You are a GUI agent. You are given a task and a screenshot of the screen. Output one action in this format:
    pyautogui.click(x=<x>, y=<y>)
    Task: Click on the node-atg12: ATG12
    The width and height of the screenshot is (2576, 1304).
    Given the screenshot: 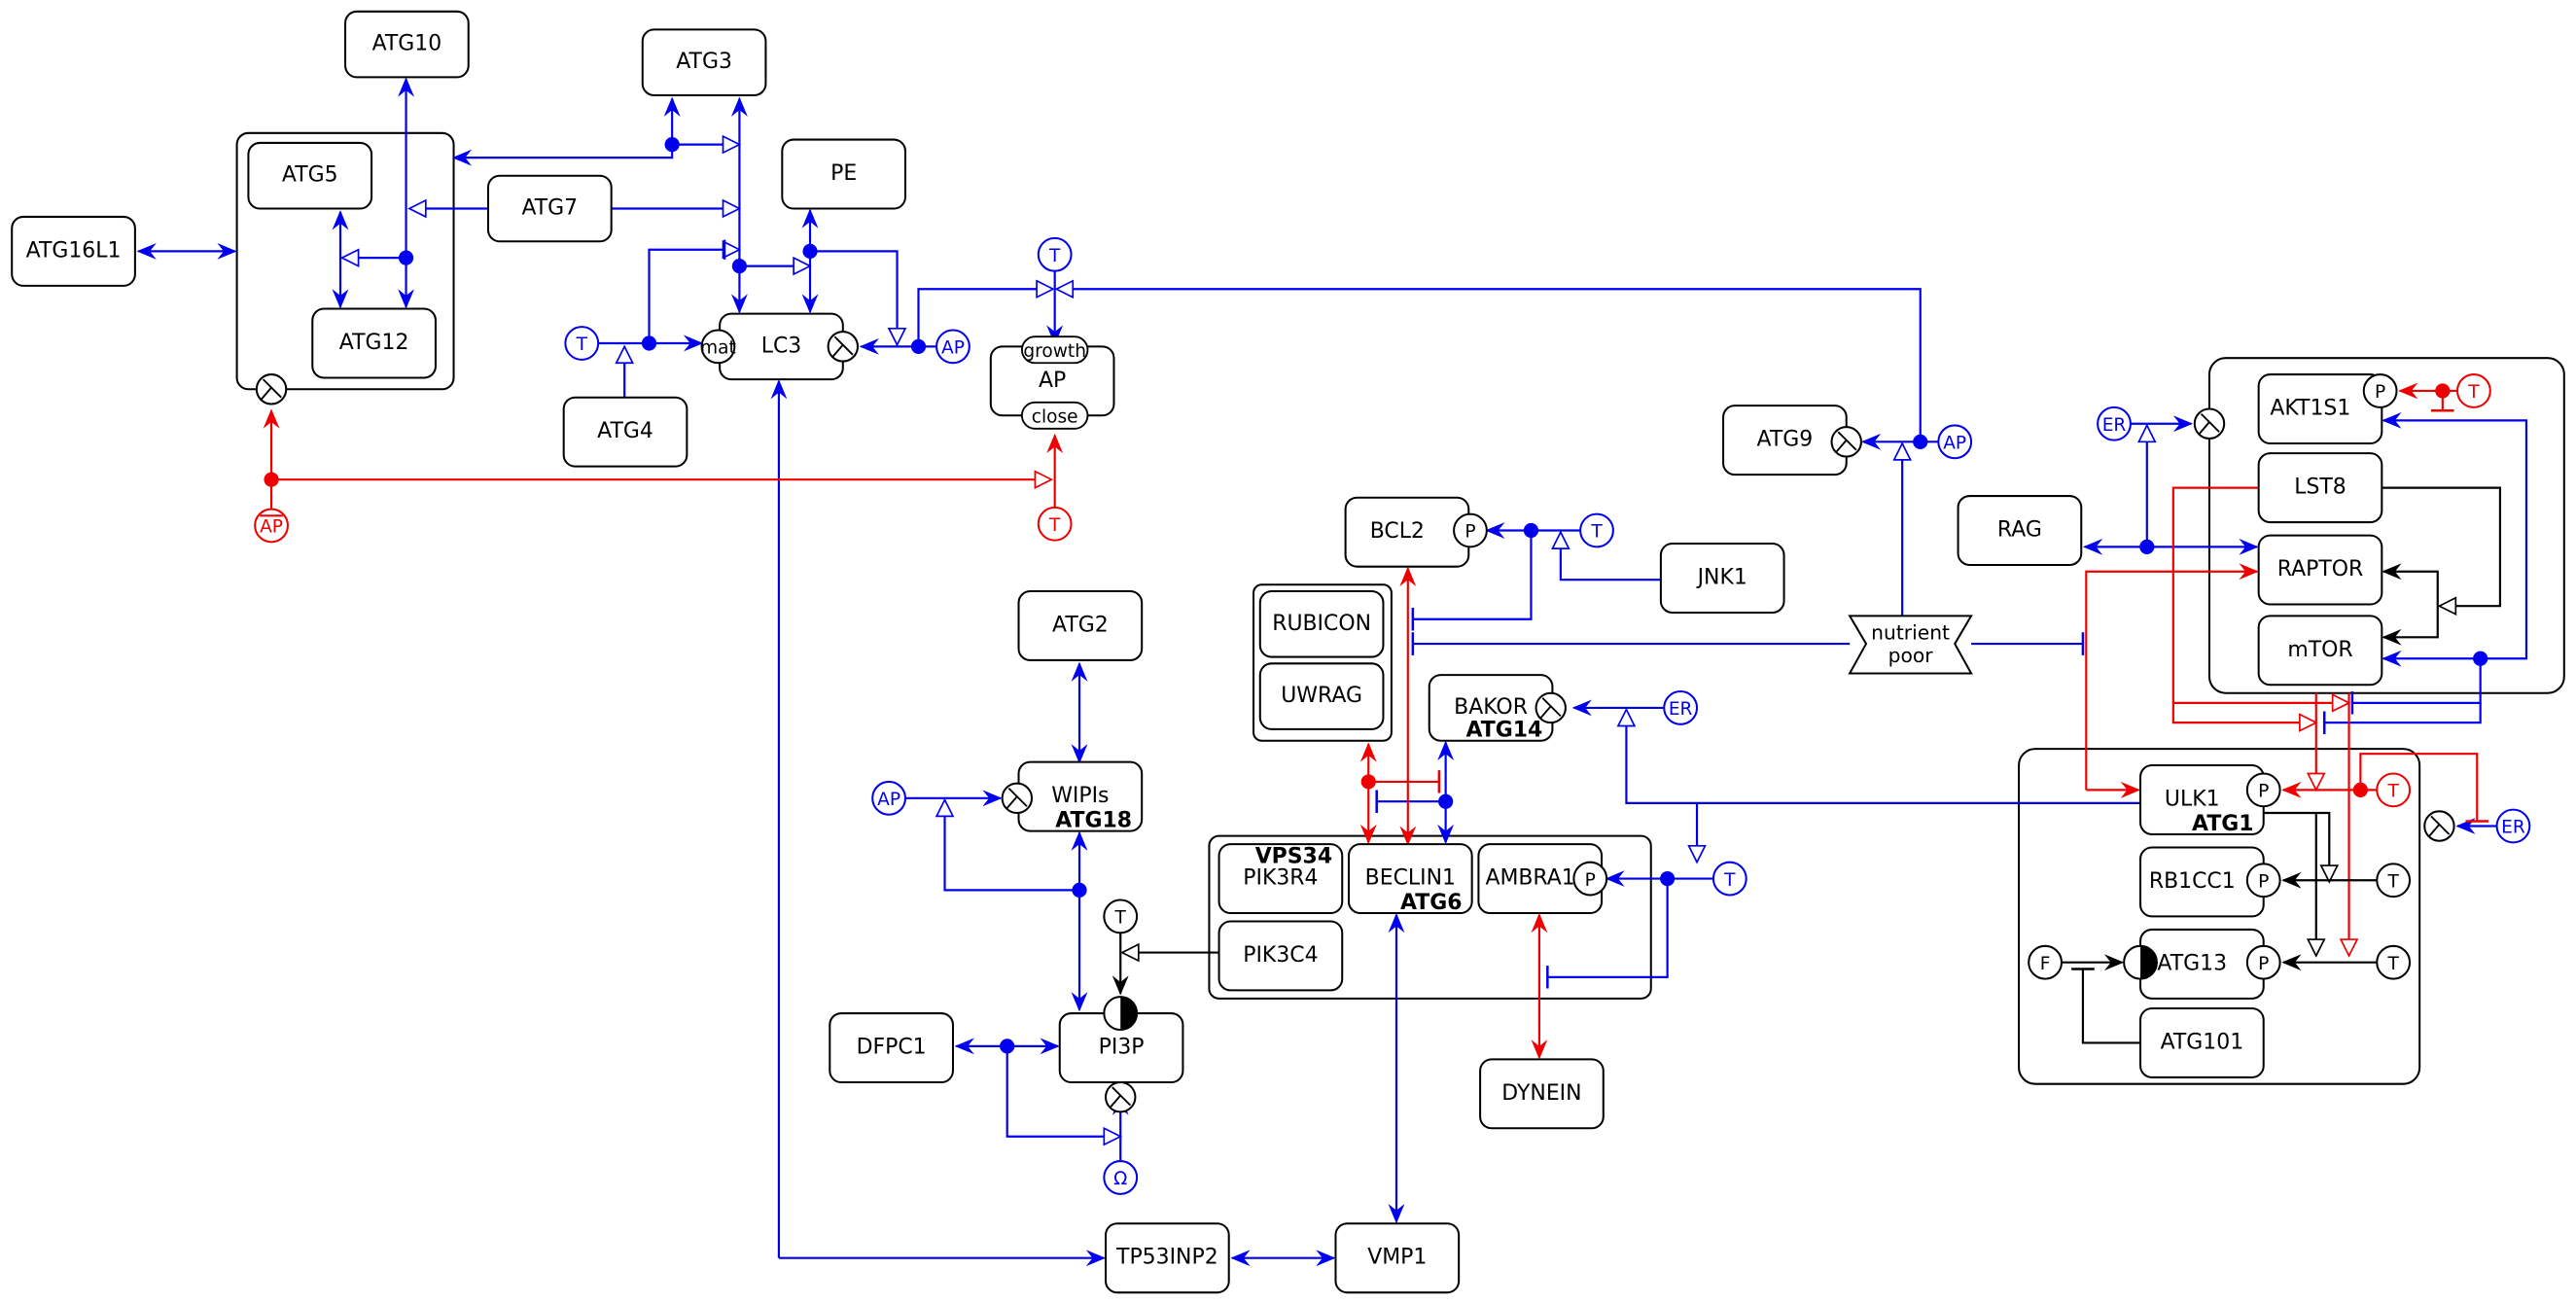 What is the action you would take?
    pyautogui.click(x=374, y=343)
    